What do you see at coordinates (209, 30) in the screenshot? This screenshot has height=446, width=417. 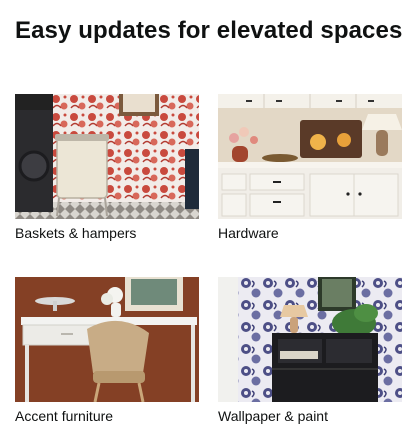 I see `card-title: Easy updates for elevated spaces` at bounding box center [209, 30].